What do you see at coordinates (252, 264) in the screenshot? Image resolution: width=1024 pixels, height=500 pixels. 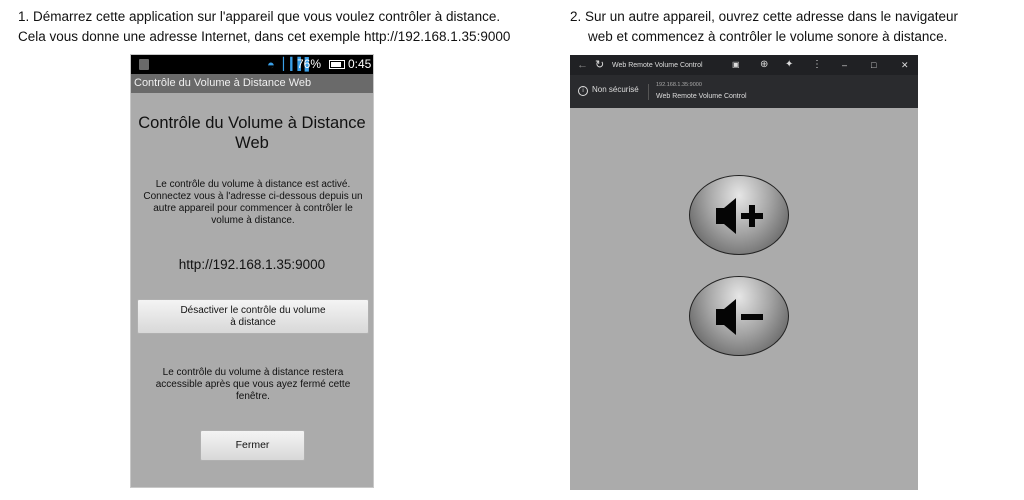 I see `app-url: http://192.168.1.35:9000` at bounding box center [252, 264].